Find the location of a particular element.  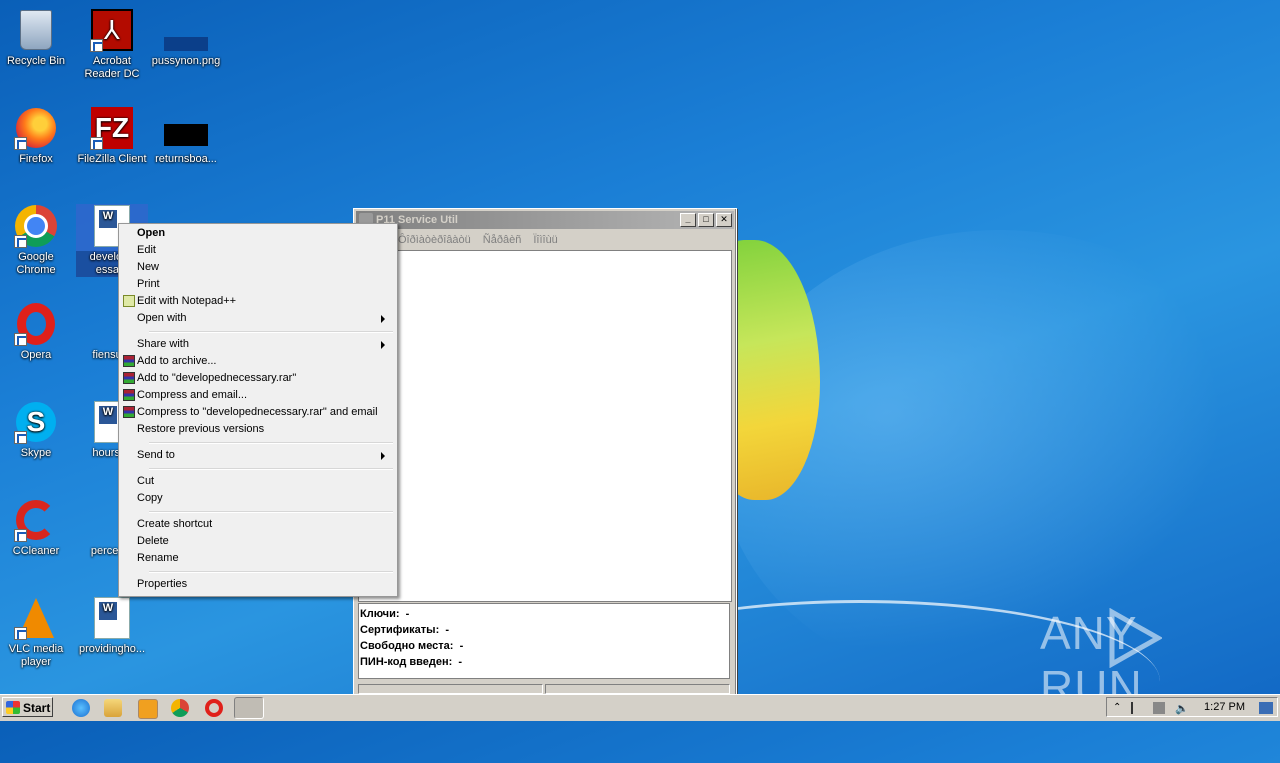

desktop-icon-label: Google Chrome is located at coordinates (36, 263).